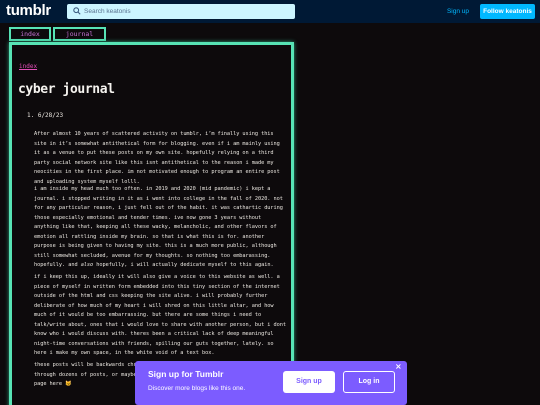 The image size is (540, 405). What do you see at coordinates (507, 11) in the screenshot?
I see `follow-button: Follow keatonis` at bounding box center [507, 11].